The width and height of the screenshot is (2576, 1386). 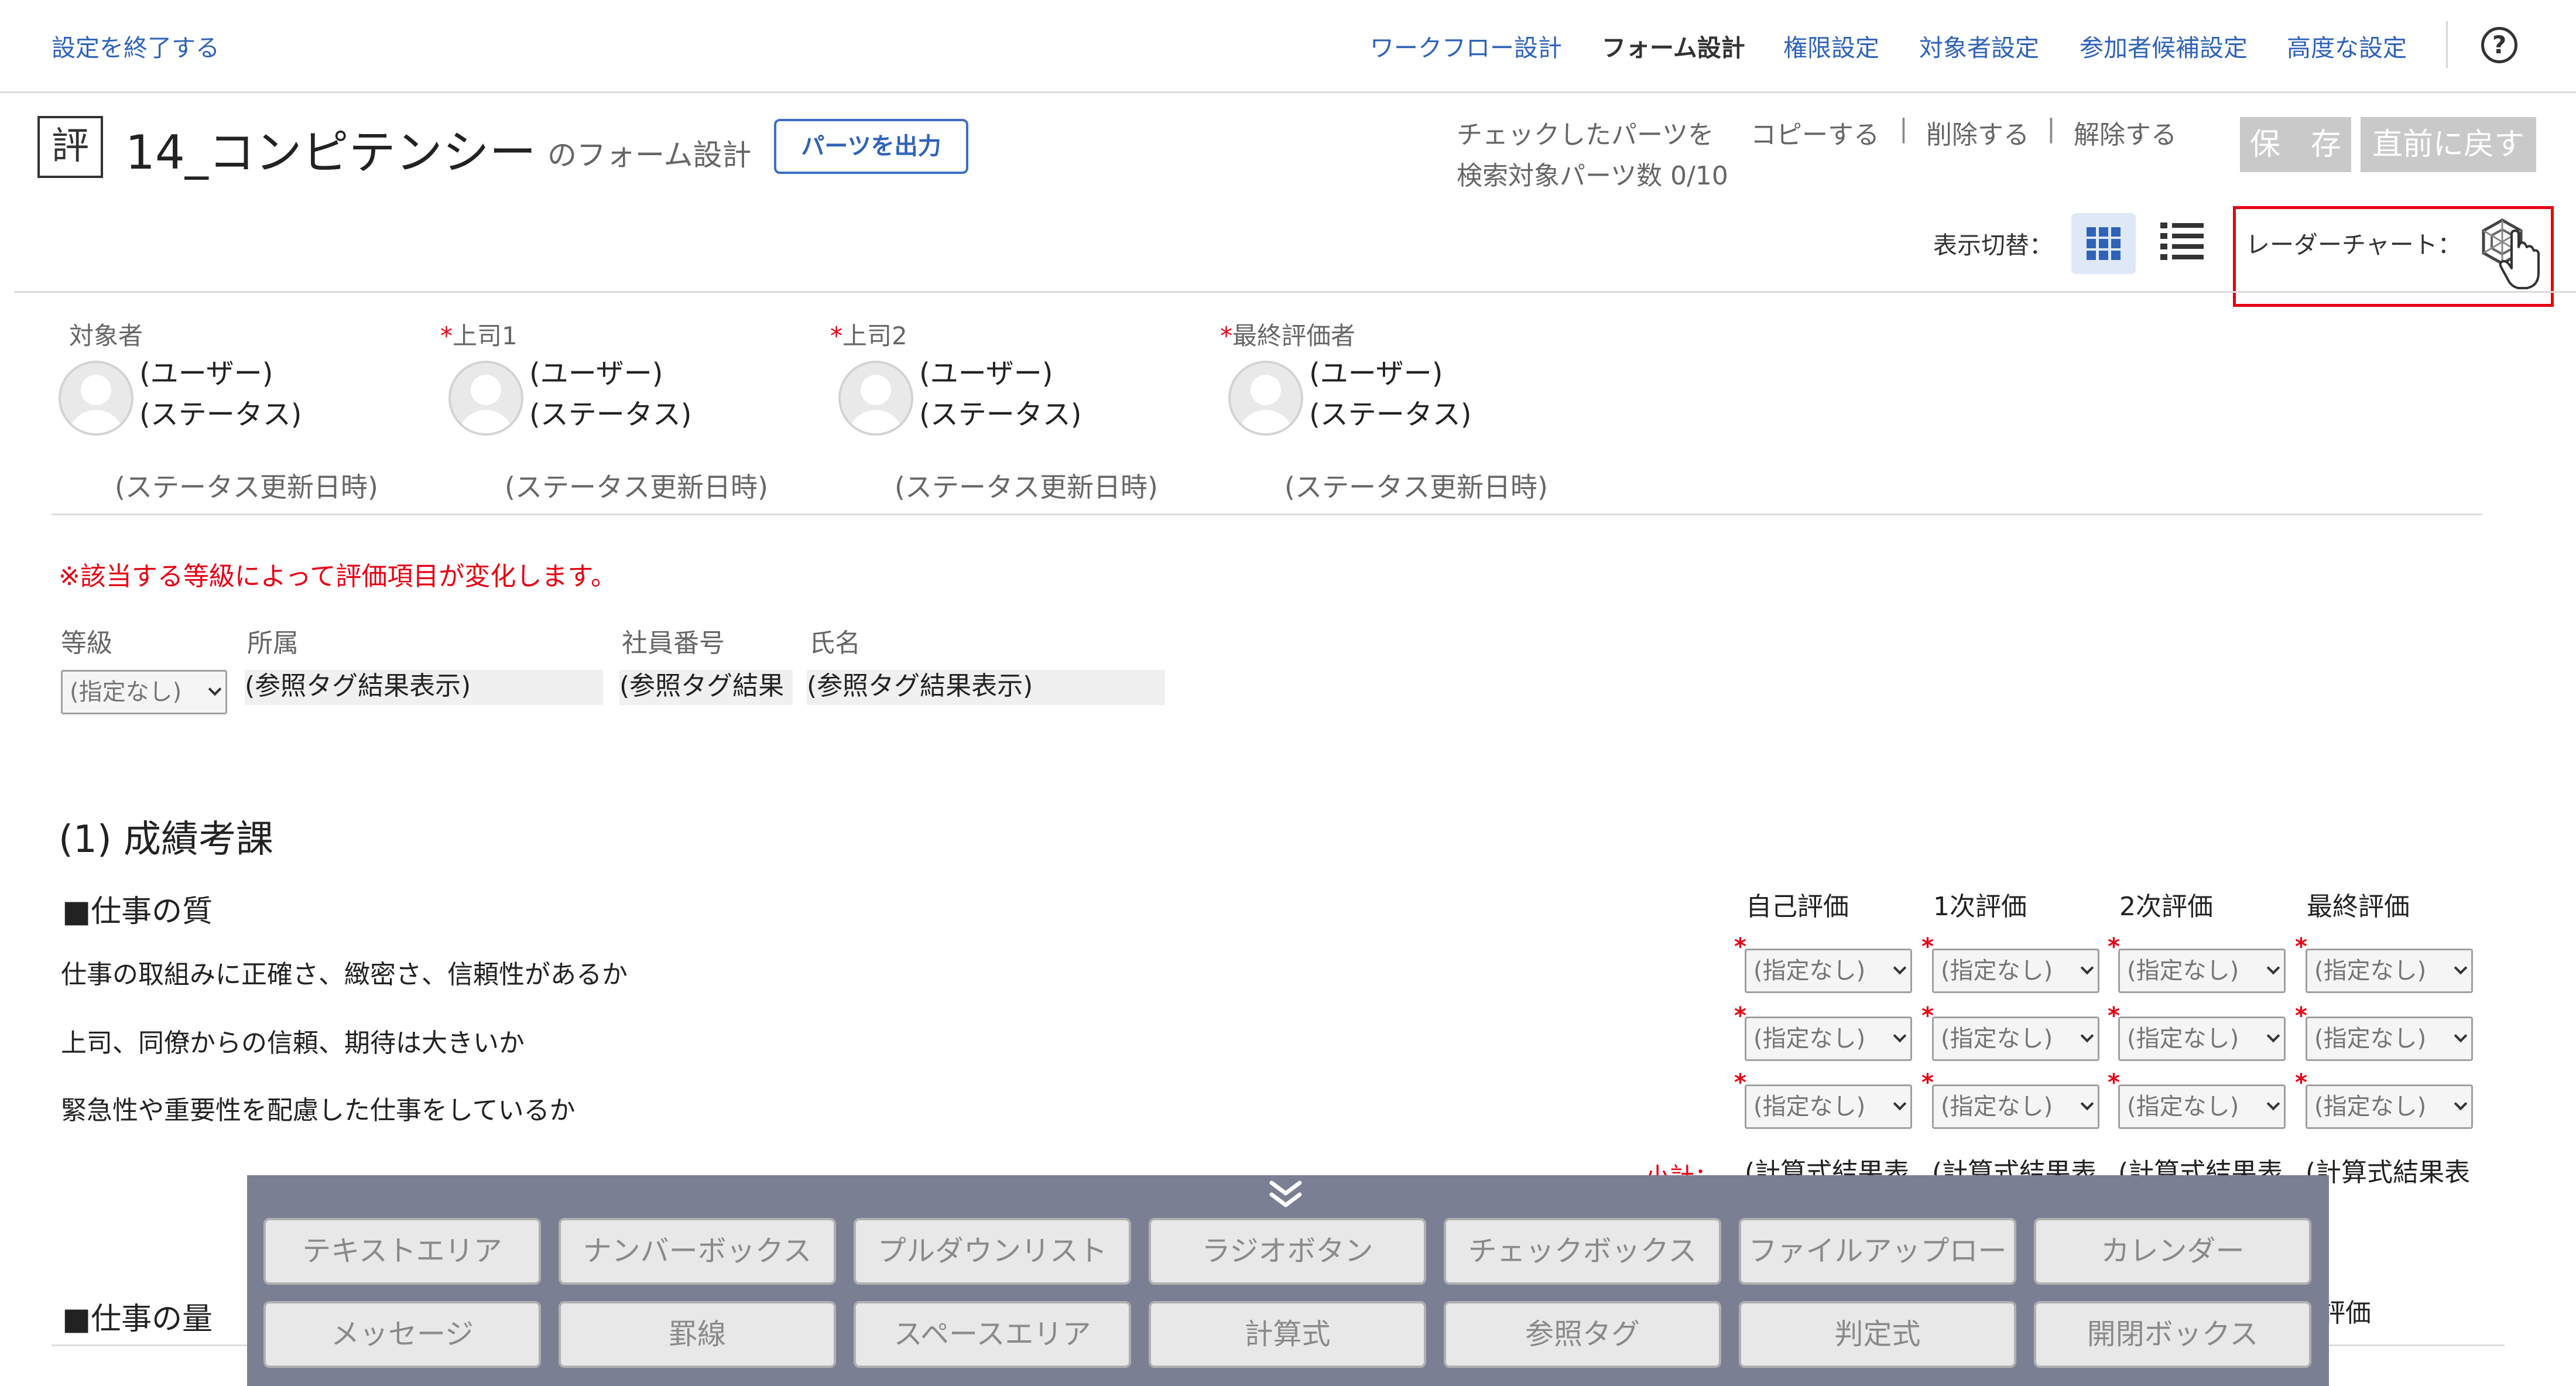 What do you see at coordinates (166, 840) in the screenshot?
I see `section-title: (1) 成績考課` at bounding box center [166, 840].